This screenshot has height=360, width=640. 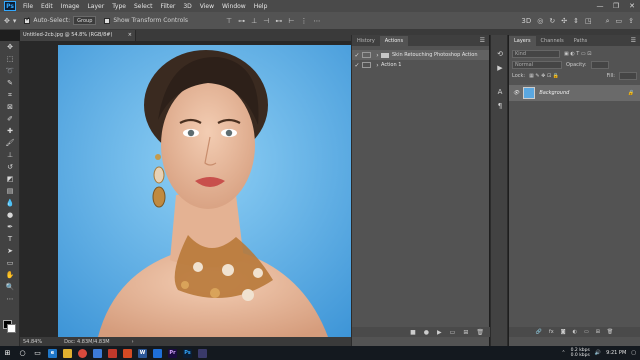 What do you see at coordinates (10, 275) in the screenshot?
I see `hand-tool-icon: ✋` at bounding box center [10, 275].